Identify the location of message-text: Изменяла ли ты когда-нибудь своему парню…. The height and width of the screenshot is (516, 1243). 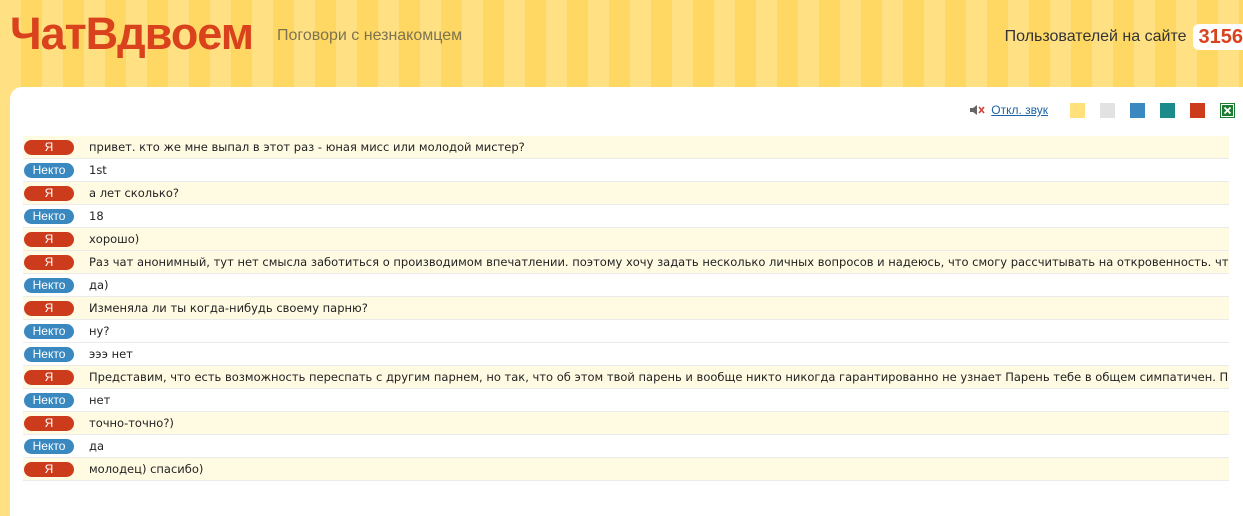
(228, 308).